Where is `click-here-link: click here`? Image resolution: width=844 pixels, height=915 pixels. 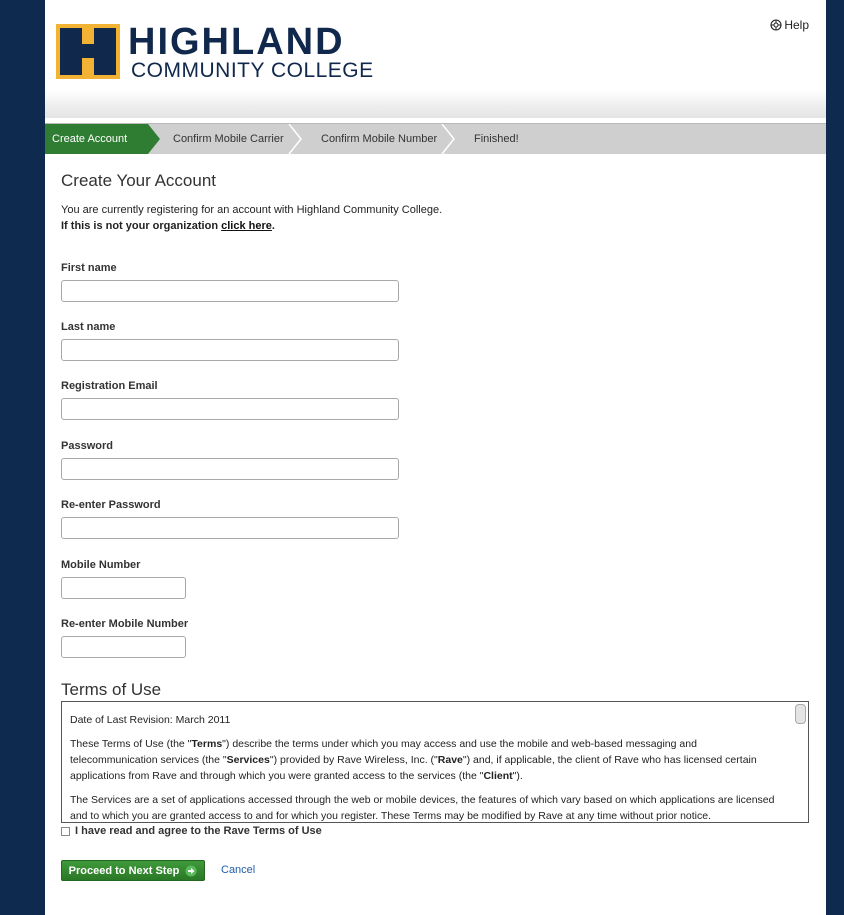 click-here-link: click here is located at coordinates (246, 226).